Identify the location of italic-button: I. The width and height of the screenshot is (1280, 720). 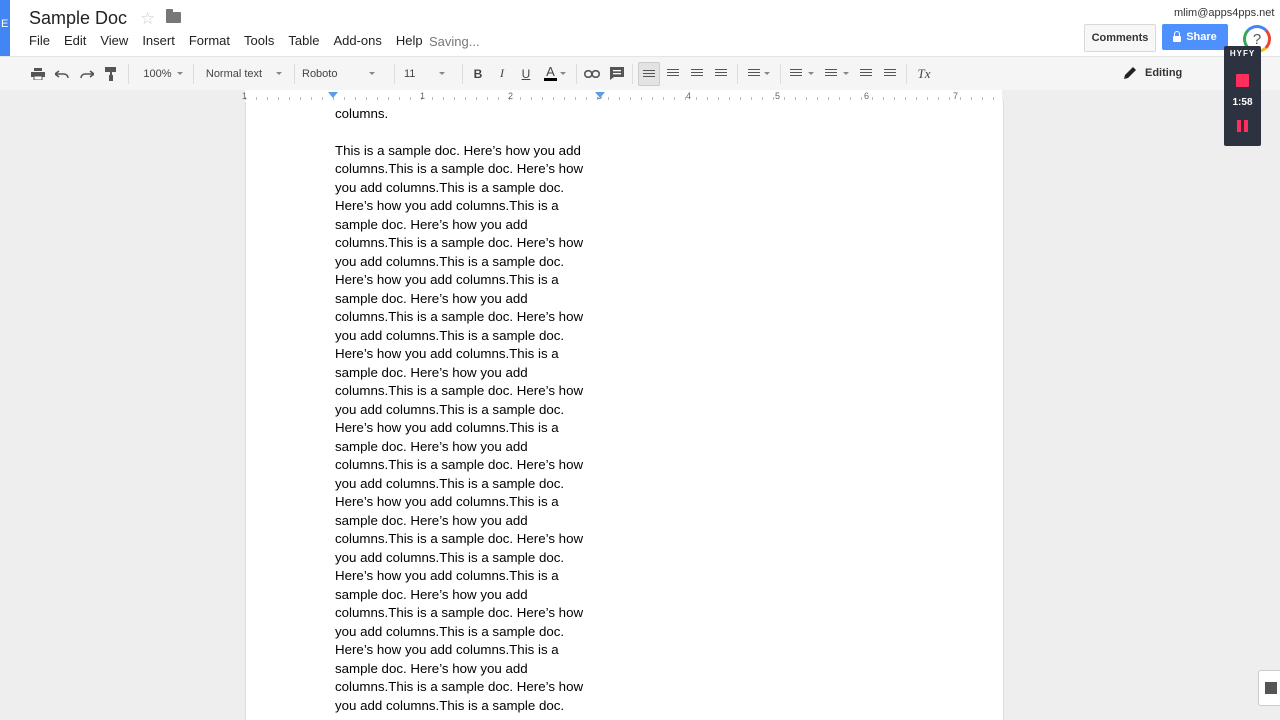
(502, 73).